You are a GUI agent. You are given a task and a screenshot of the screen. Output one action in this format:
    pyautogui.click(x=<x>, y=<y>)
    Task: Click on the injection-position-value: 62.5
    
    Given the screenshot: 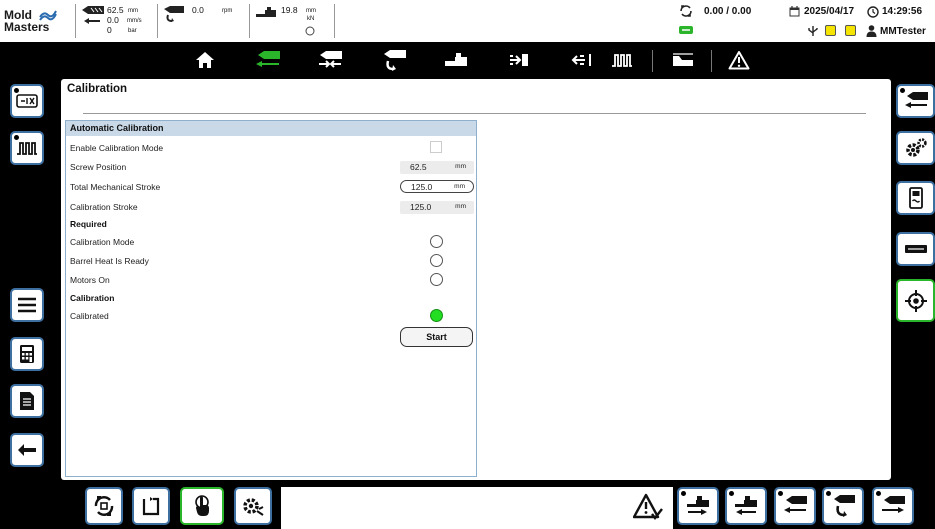 What is the action you would take?
    pyautogui.click(x=115, y=10)
    